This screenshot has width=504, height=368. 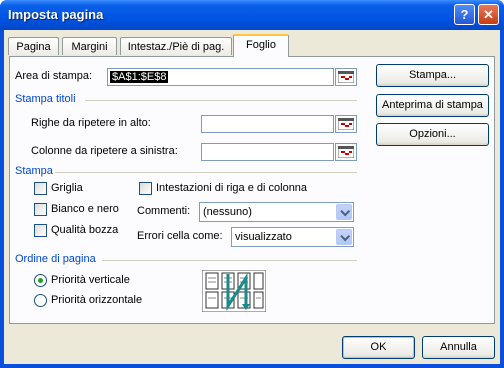 I want to click on errors-label: Errori cella come:, so click(x=180, y=236).